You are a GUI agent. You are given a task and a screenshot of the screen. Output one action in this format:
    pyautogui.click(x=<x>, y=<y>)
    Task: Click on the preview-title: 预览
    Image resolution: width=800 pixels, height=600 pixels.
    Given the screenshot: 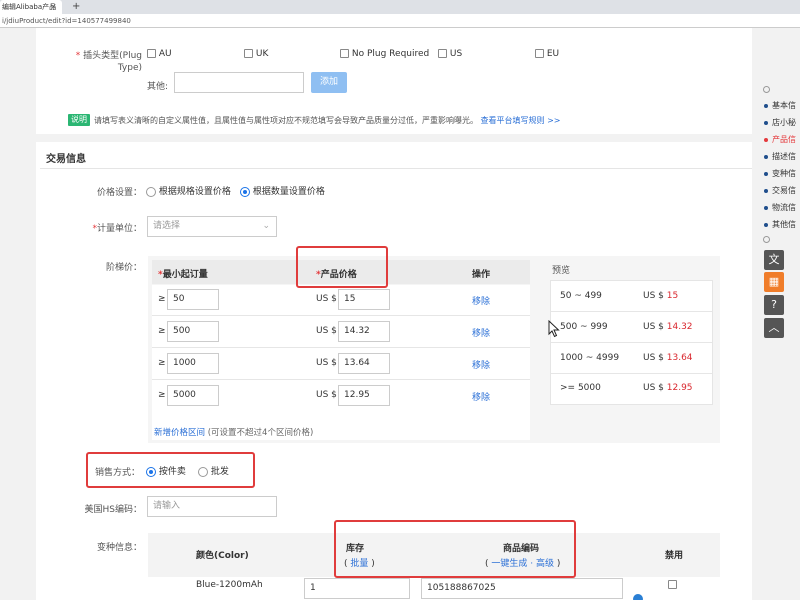 What is the action you would take?
    pyautogui.click(x=561, y=271)
    